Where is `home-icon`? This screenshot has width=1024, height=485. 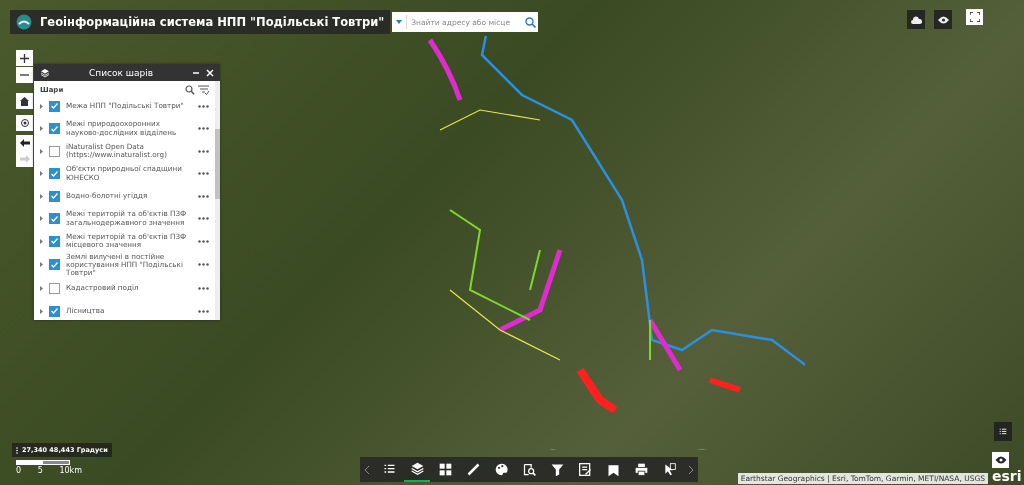
home-icon is located at coordinates (24, 101).